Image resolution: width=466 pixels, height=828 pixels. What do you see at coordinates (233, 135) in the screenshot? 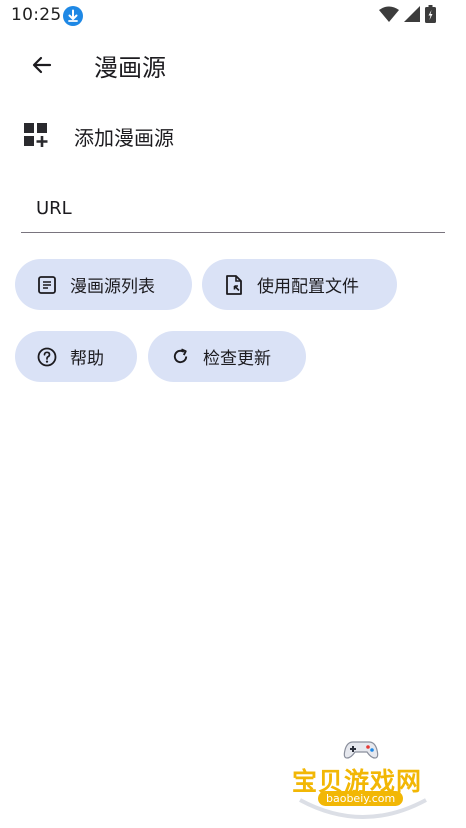
I see `add-source-row: 添加漫画源` at bounding box center [233, 135].